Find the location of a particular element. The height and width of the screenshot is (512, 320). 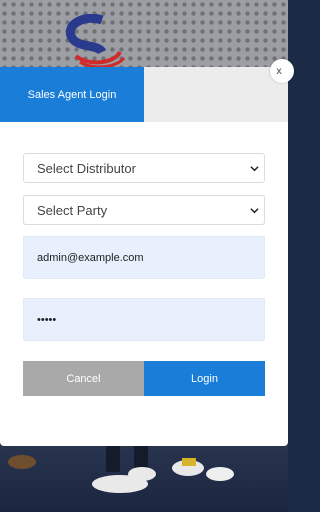

background-footer is located at coordinates (144, 476).